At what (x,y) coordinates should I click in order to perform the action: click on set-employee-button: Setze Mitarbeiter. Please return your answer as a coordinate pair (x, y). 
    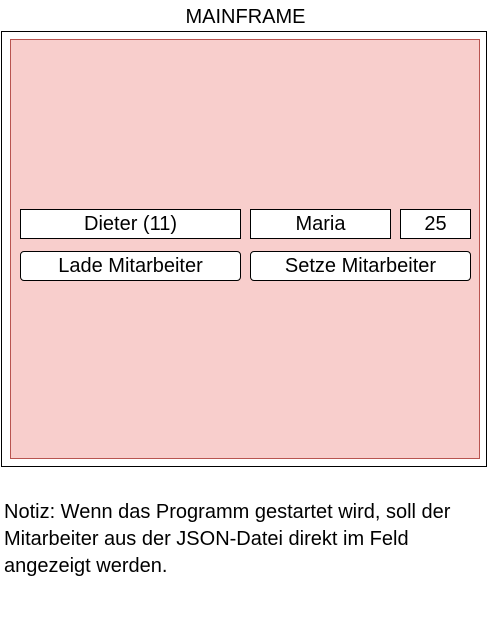
    Looking at the image, I should click on (360, 266).